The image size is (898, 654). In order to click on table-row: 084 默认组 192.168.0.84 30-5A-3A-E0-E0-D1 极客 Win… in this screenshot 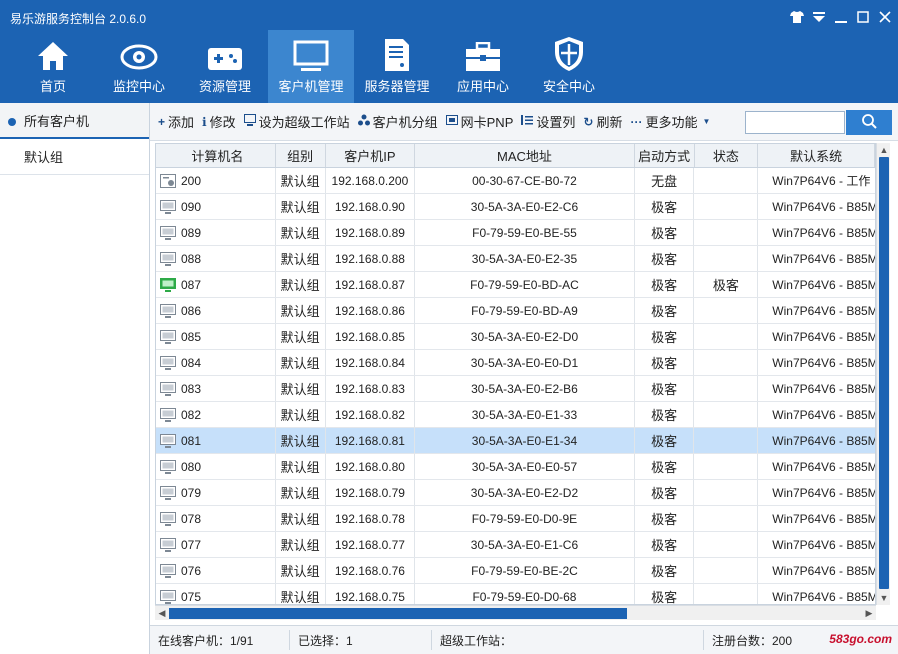, I will do `click(515, 363)`.